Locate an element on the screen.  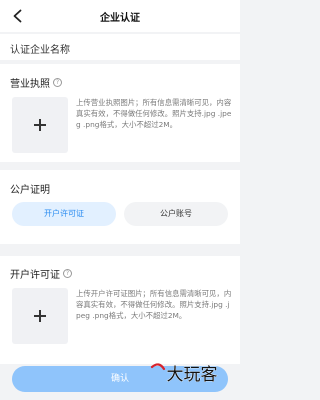
watermark-text: 大玩客 is located at coordinates (192, 375).